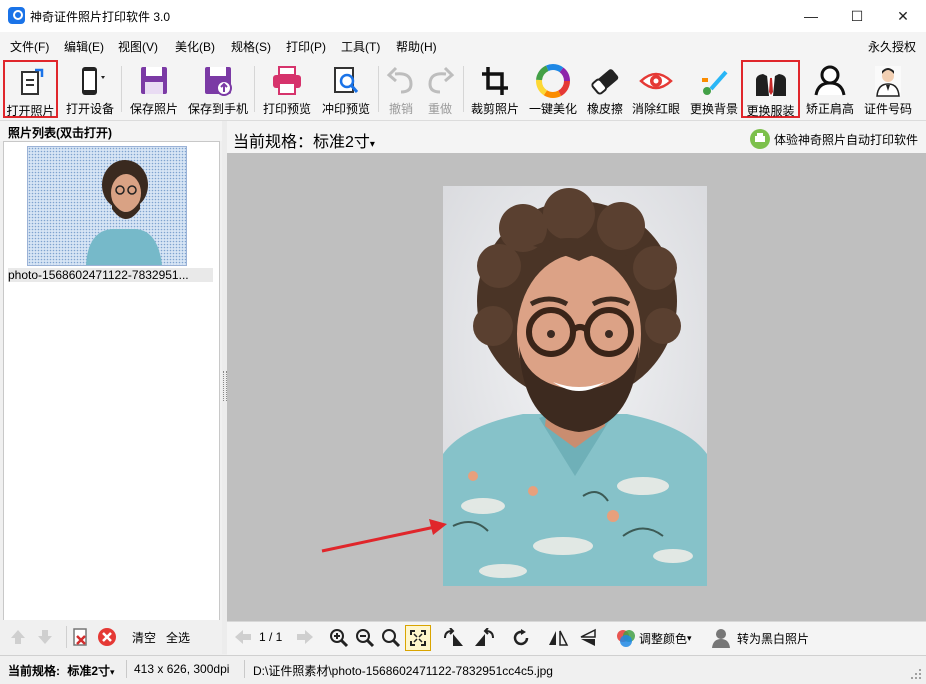 The image size is (926, 684). I want to click on open-photo-button: 打开照片, so click(30, 89).